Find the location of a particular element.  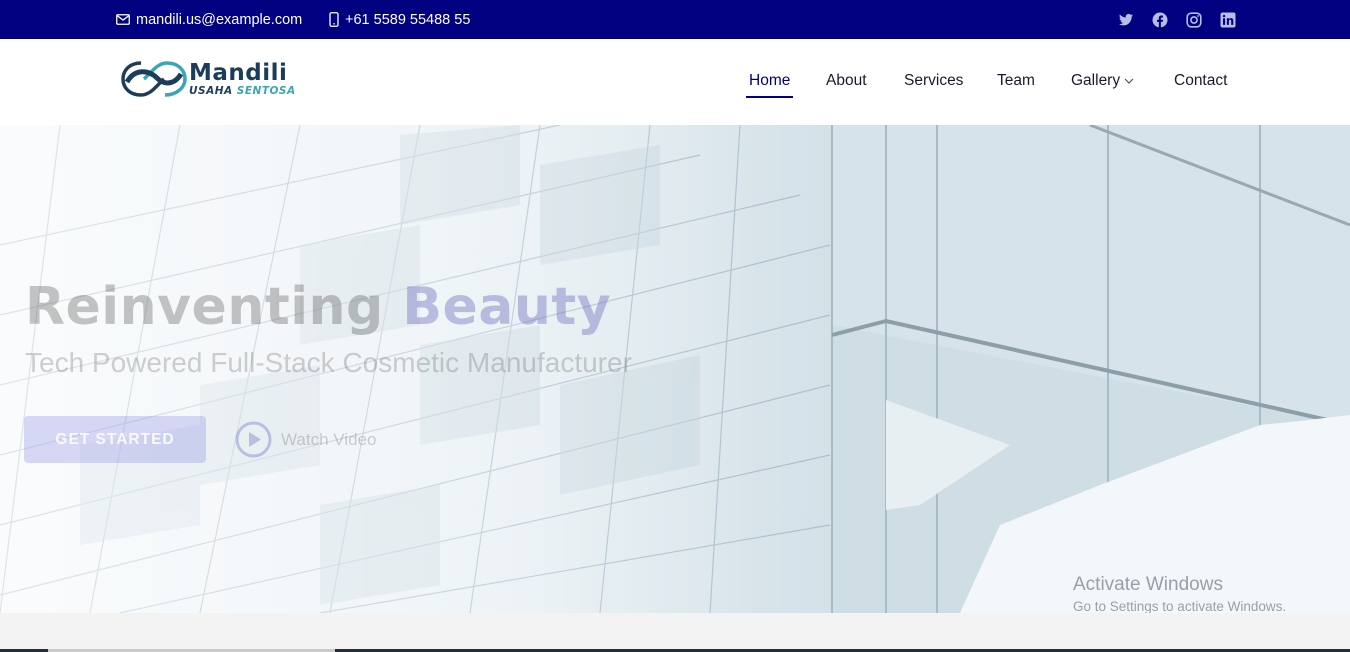

phone-text: +61 5589 55488 55 is located at coordinates (408, 19).